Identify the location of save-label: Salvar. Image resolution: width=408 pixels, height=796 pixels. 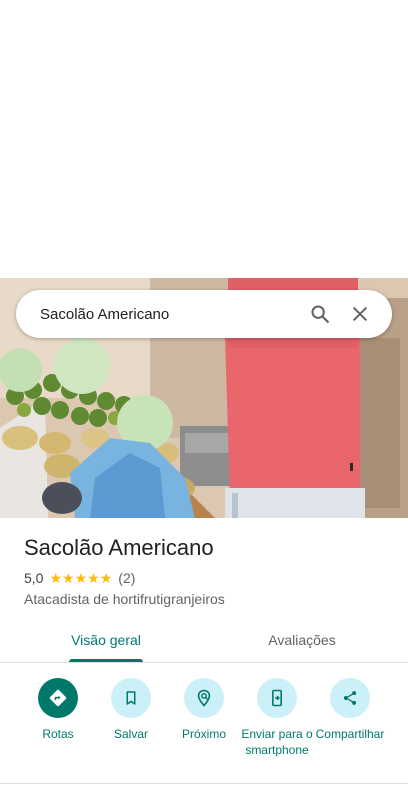
(130, 734).